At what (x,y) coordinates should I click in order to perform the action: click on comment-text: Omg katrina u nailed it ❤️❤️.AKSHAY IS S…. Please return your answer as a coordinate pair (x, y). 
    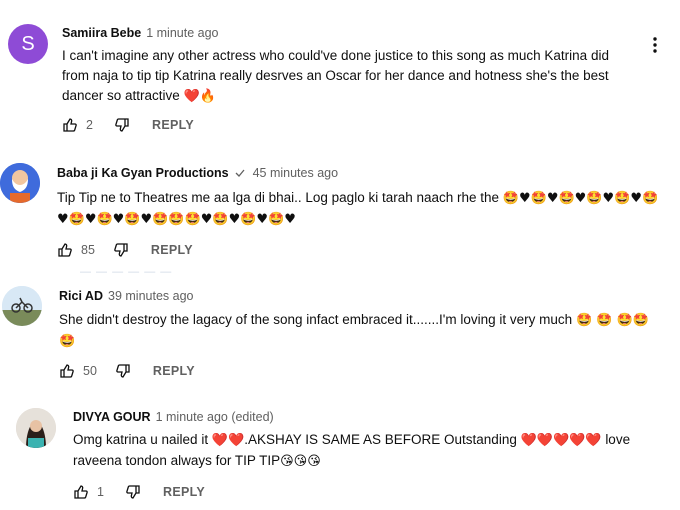
    Looking at the image, I should click on (370, 451).